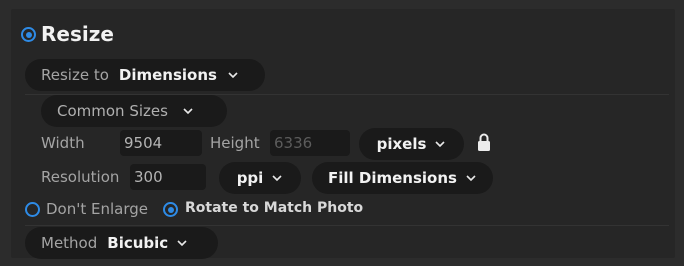  Describe the element at coordinates (392, 178) in the screenshot. I see `fill-mode-value: Fill Dimensions` at that location.